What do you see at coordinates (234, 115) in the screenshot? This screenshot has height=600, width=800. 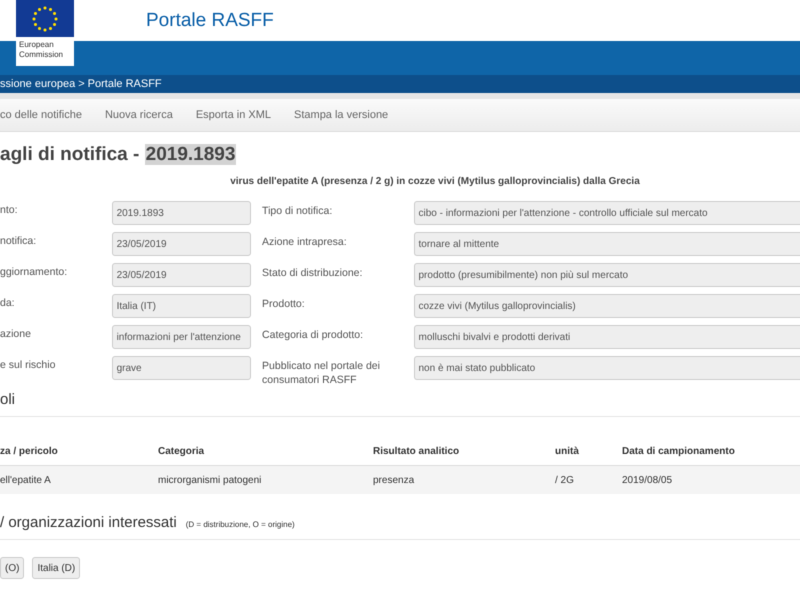 I see `nav-link: Esporta in XML` at bounding box center [234, 115].